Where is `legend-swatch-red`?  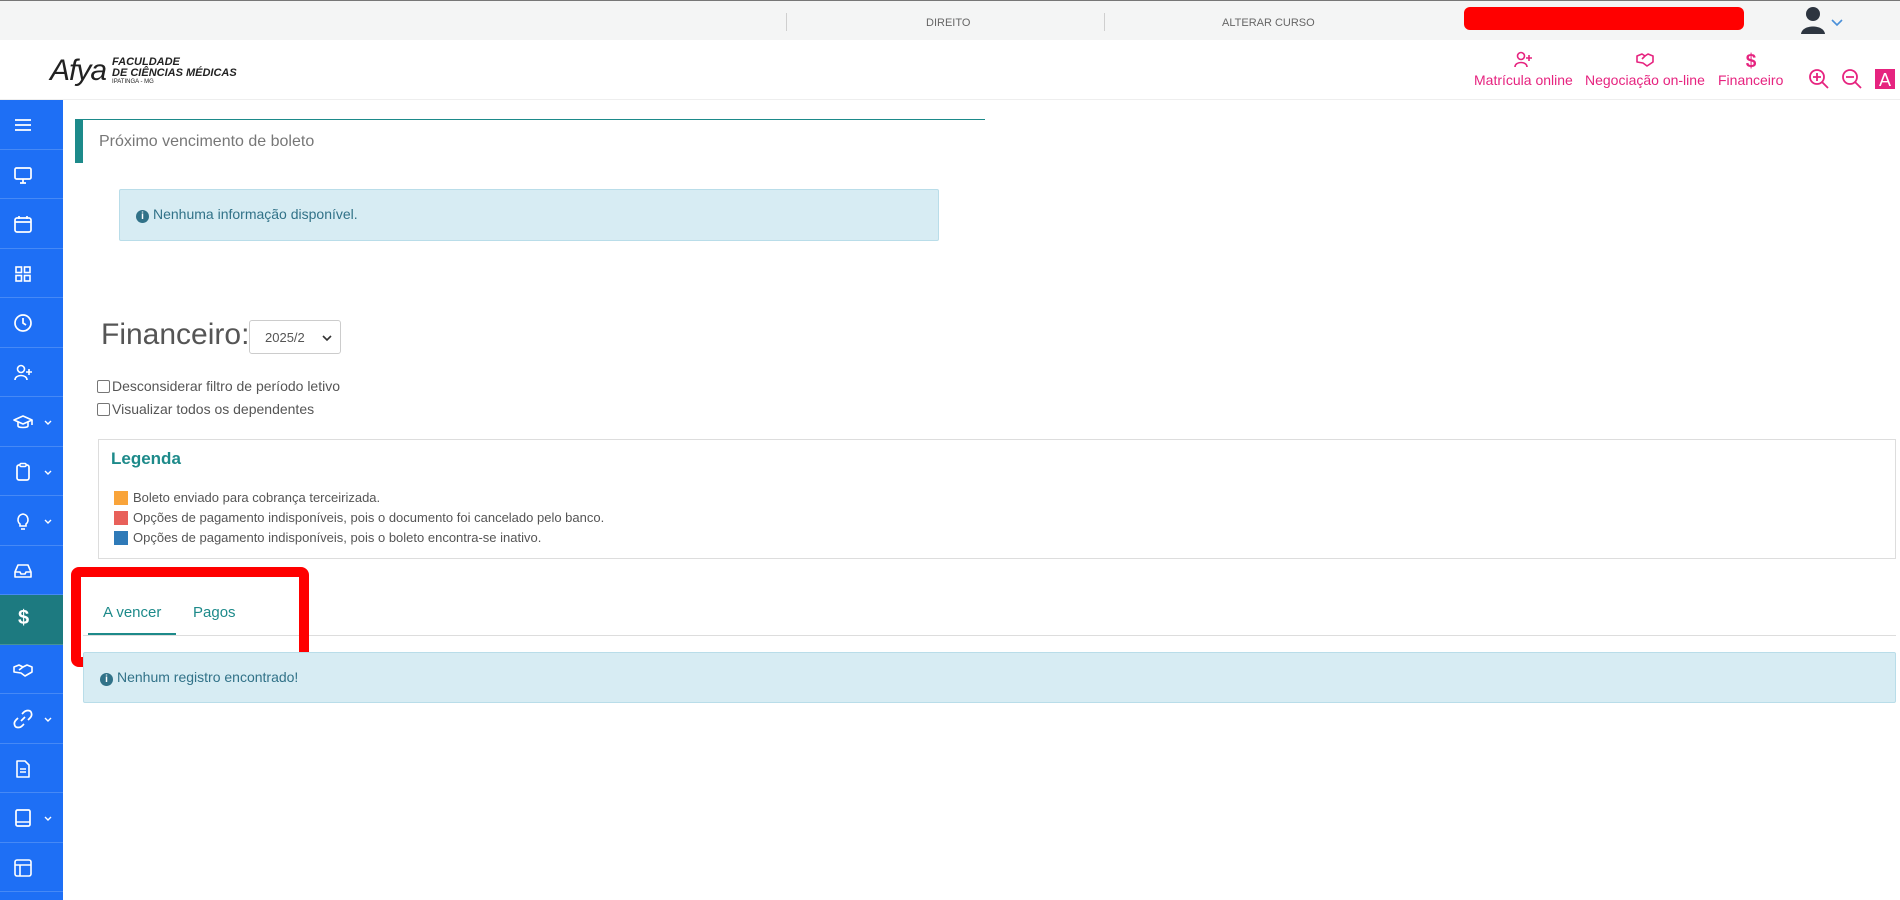 legend-swatch-red is located at coordinates (121, 517).